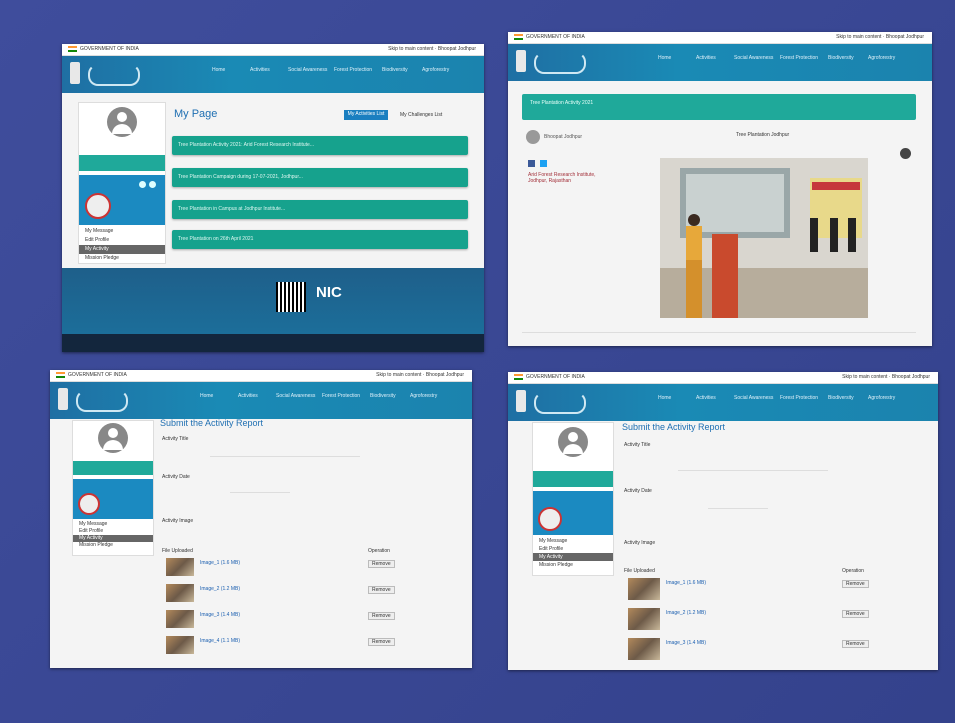 This screenshot has width=955, height=723. What do you see at coordinates (175, 439) in the screenshot?
I see `section-activity-title: Activity Title` at bounding box center [175, 439].